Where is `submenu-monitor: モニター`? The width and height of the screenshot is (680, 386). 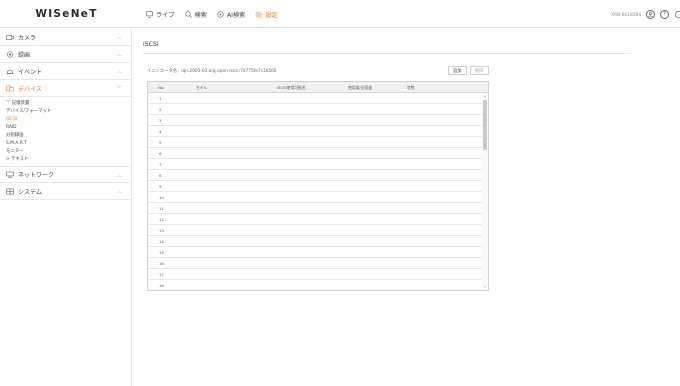
submenu-monitor: モニター is located at coordinates (68, 152).